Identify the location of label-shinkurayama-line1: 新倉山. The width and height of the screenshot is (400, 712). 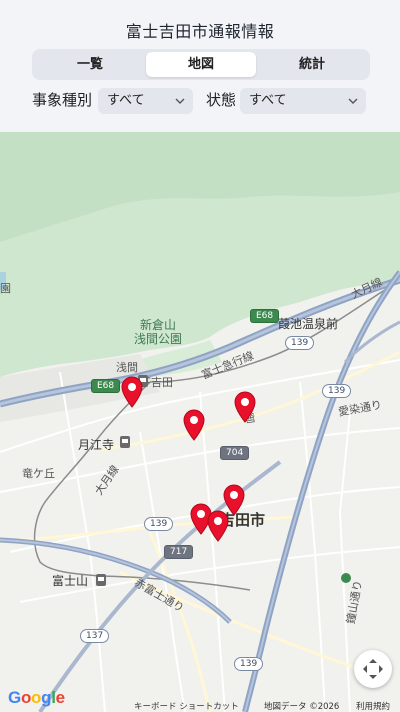
(158, 325).